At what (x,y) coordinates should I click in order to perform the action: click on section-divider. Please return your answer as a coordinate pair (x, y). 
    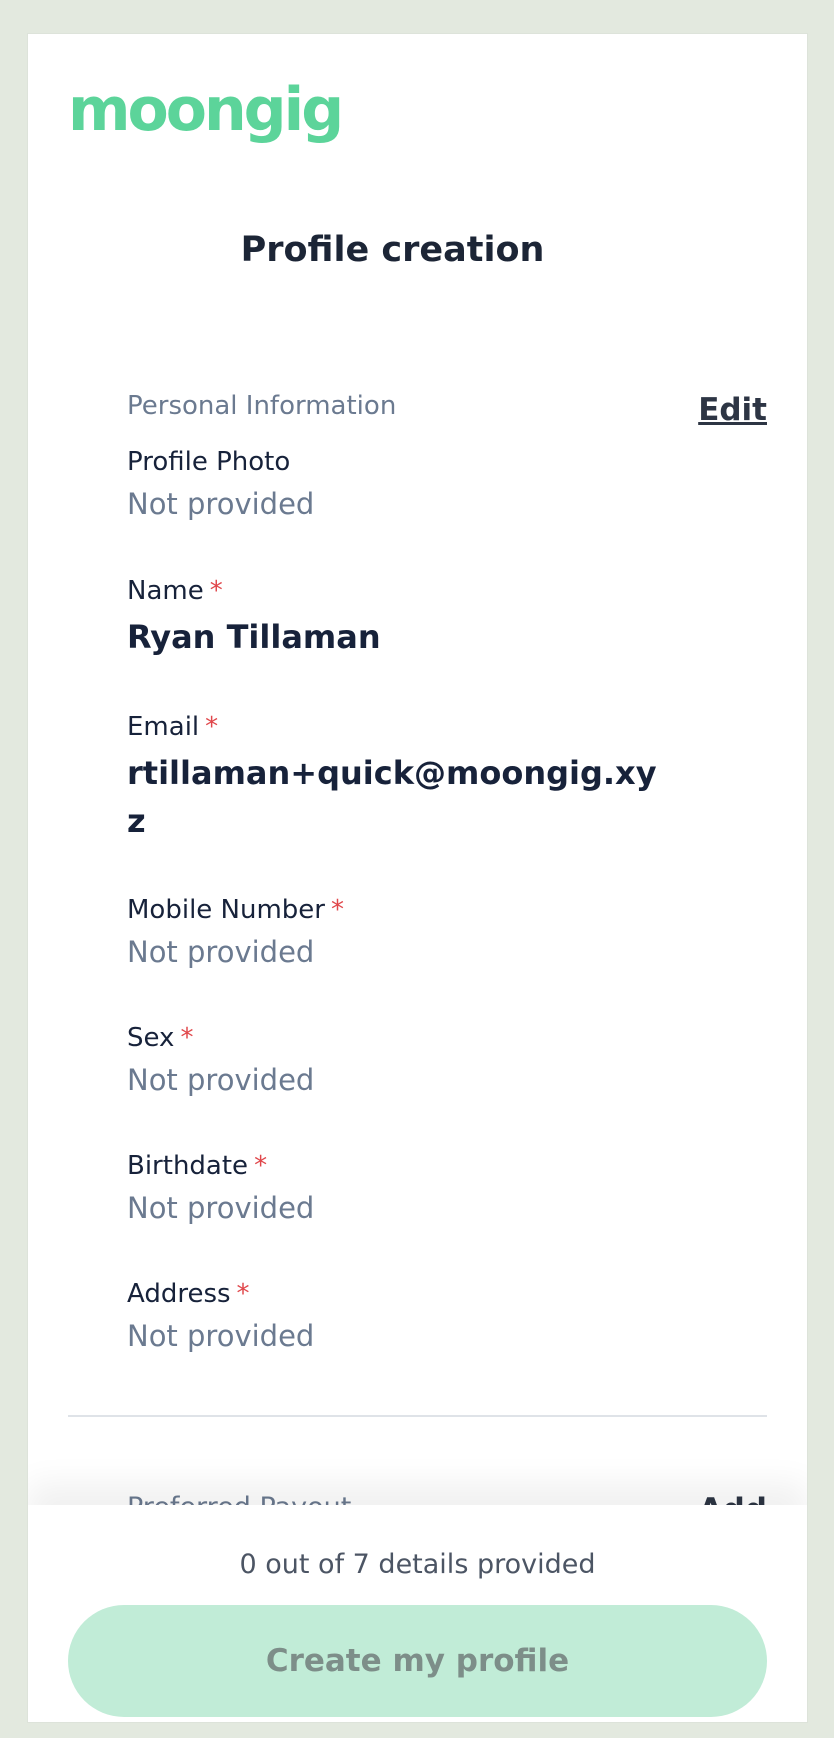
    Looking at the image, I should click on (417, 1416).